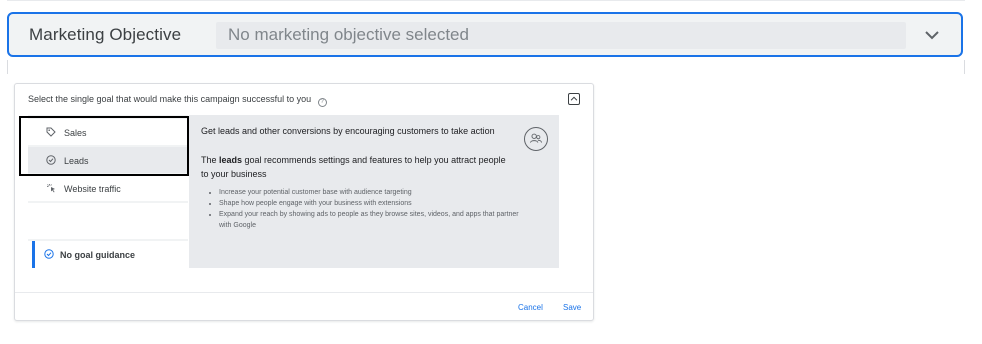 This screenshot has height=344, width=982. I want to click on desc-bold: leads, so click(231, 160).